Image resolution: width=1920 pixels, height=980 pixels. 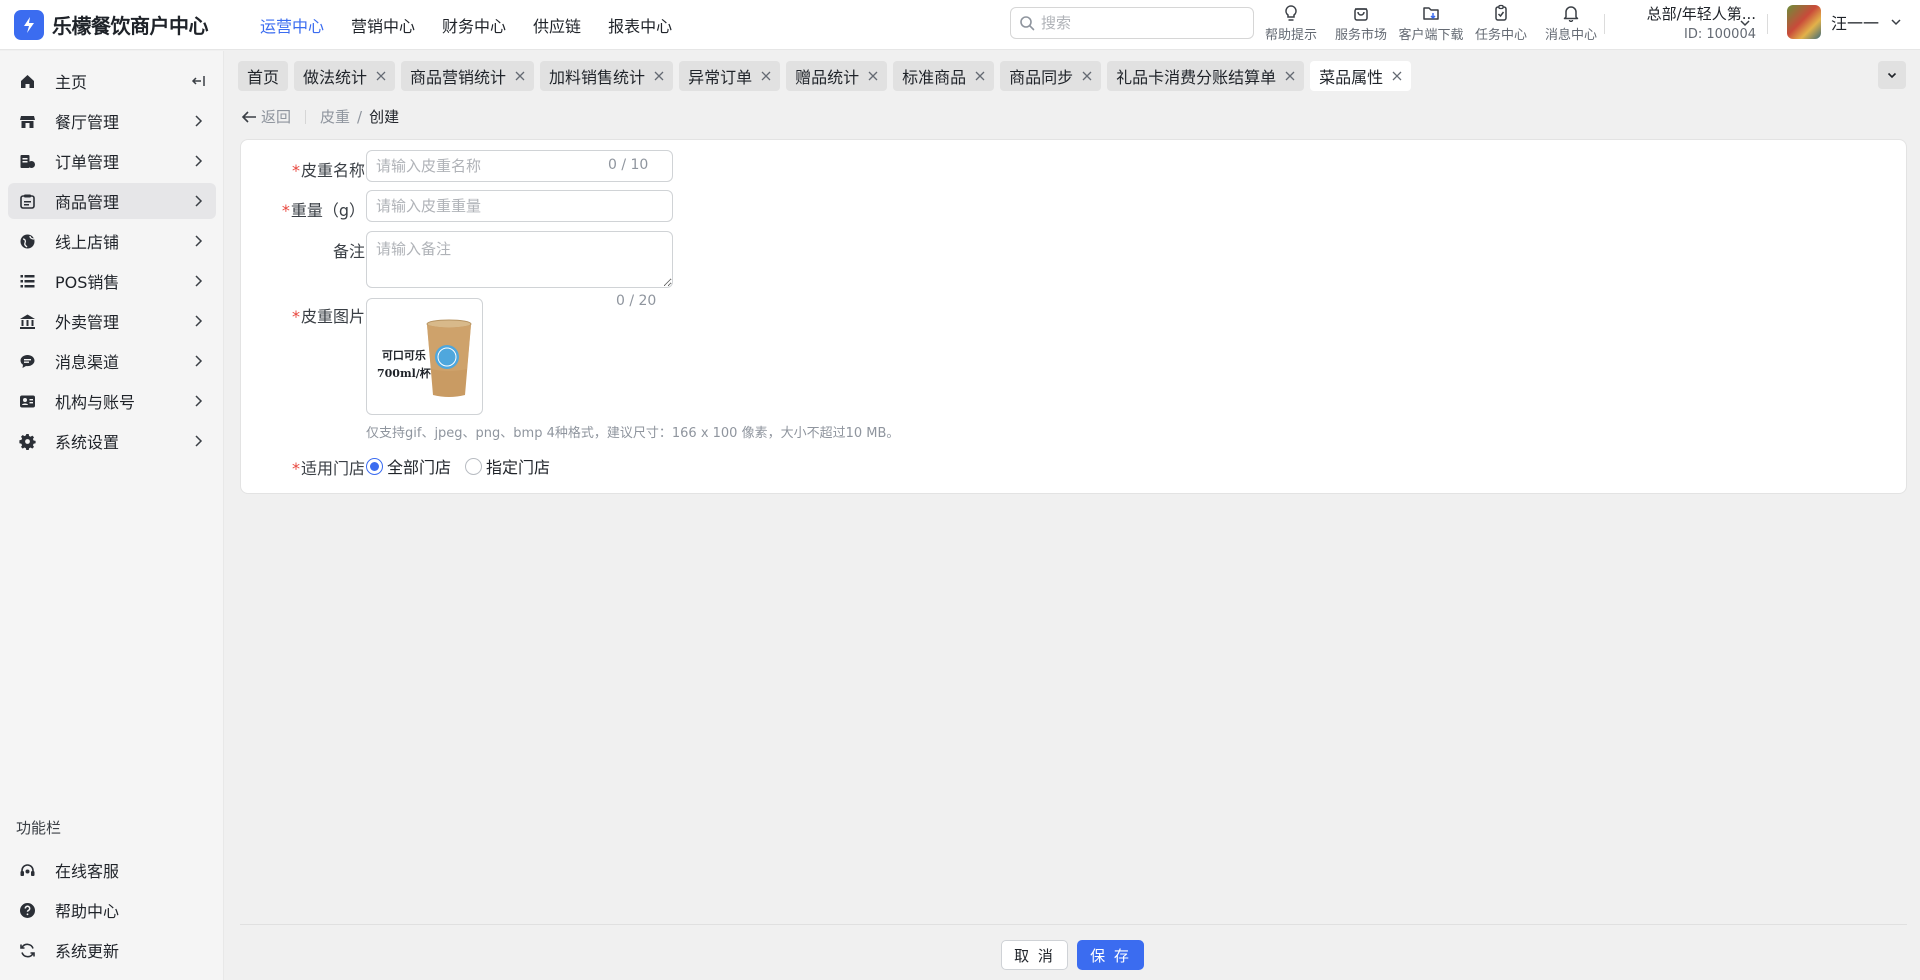 I want to click on sidebar-item-label: 机构与账号, so click(x=95, y=402).